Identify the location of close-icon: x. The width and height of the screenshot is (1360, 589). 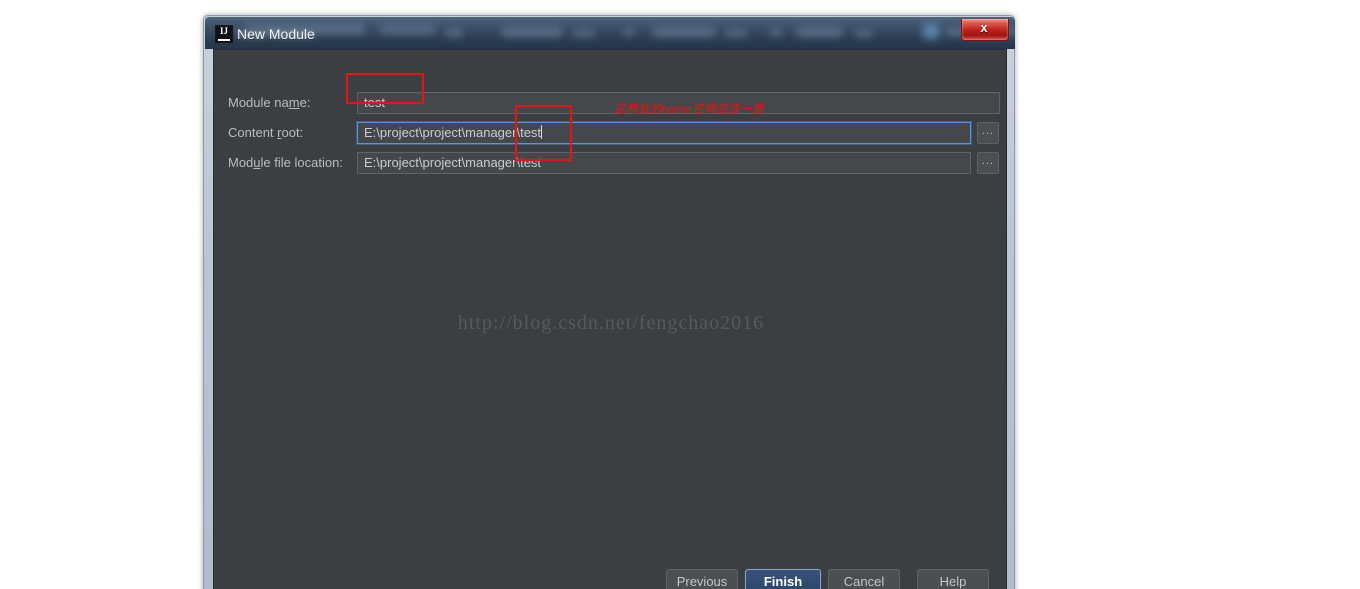
(984, 27).